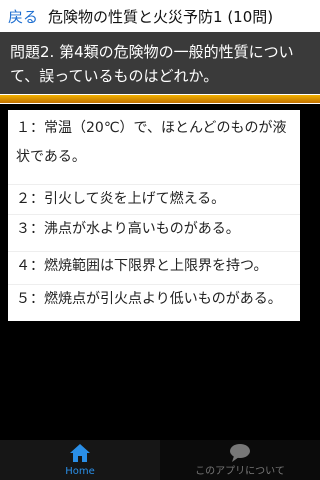  Describe the element at coordinates (23, 16) in the screenshot. I see `back-button: 戻る` at that location.